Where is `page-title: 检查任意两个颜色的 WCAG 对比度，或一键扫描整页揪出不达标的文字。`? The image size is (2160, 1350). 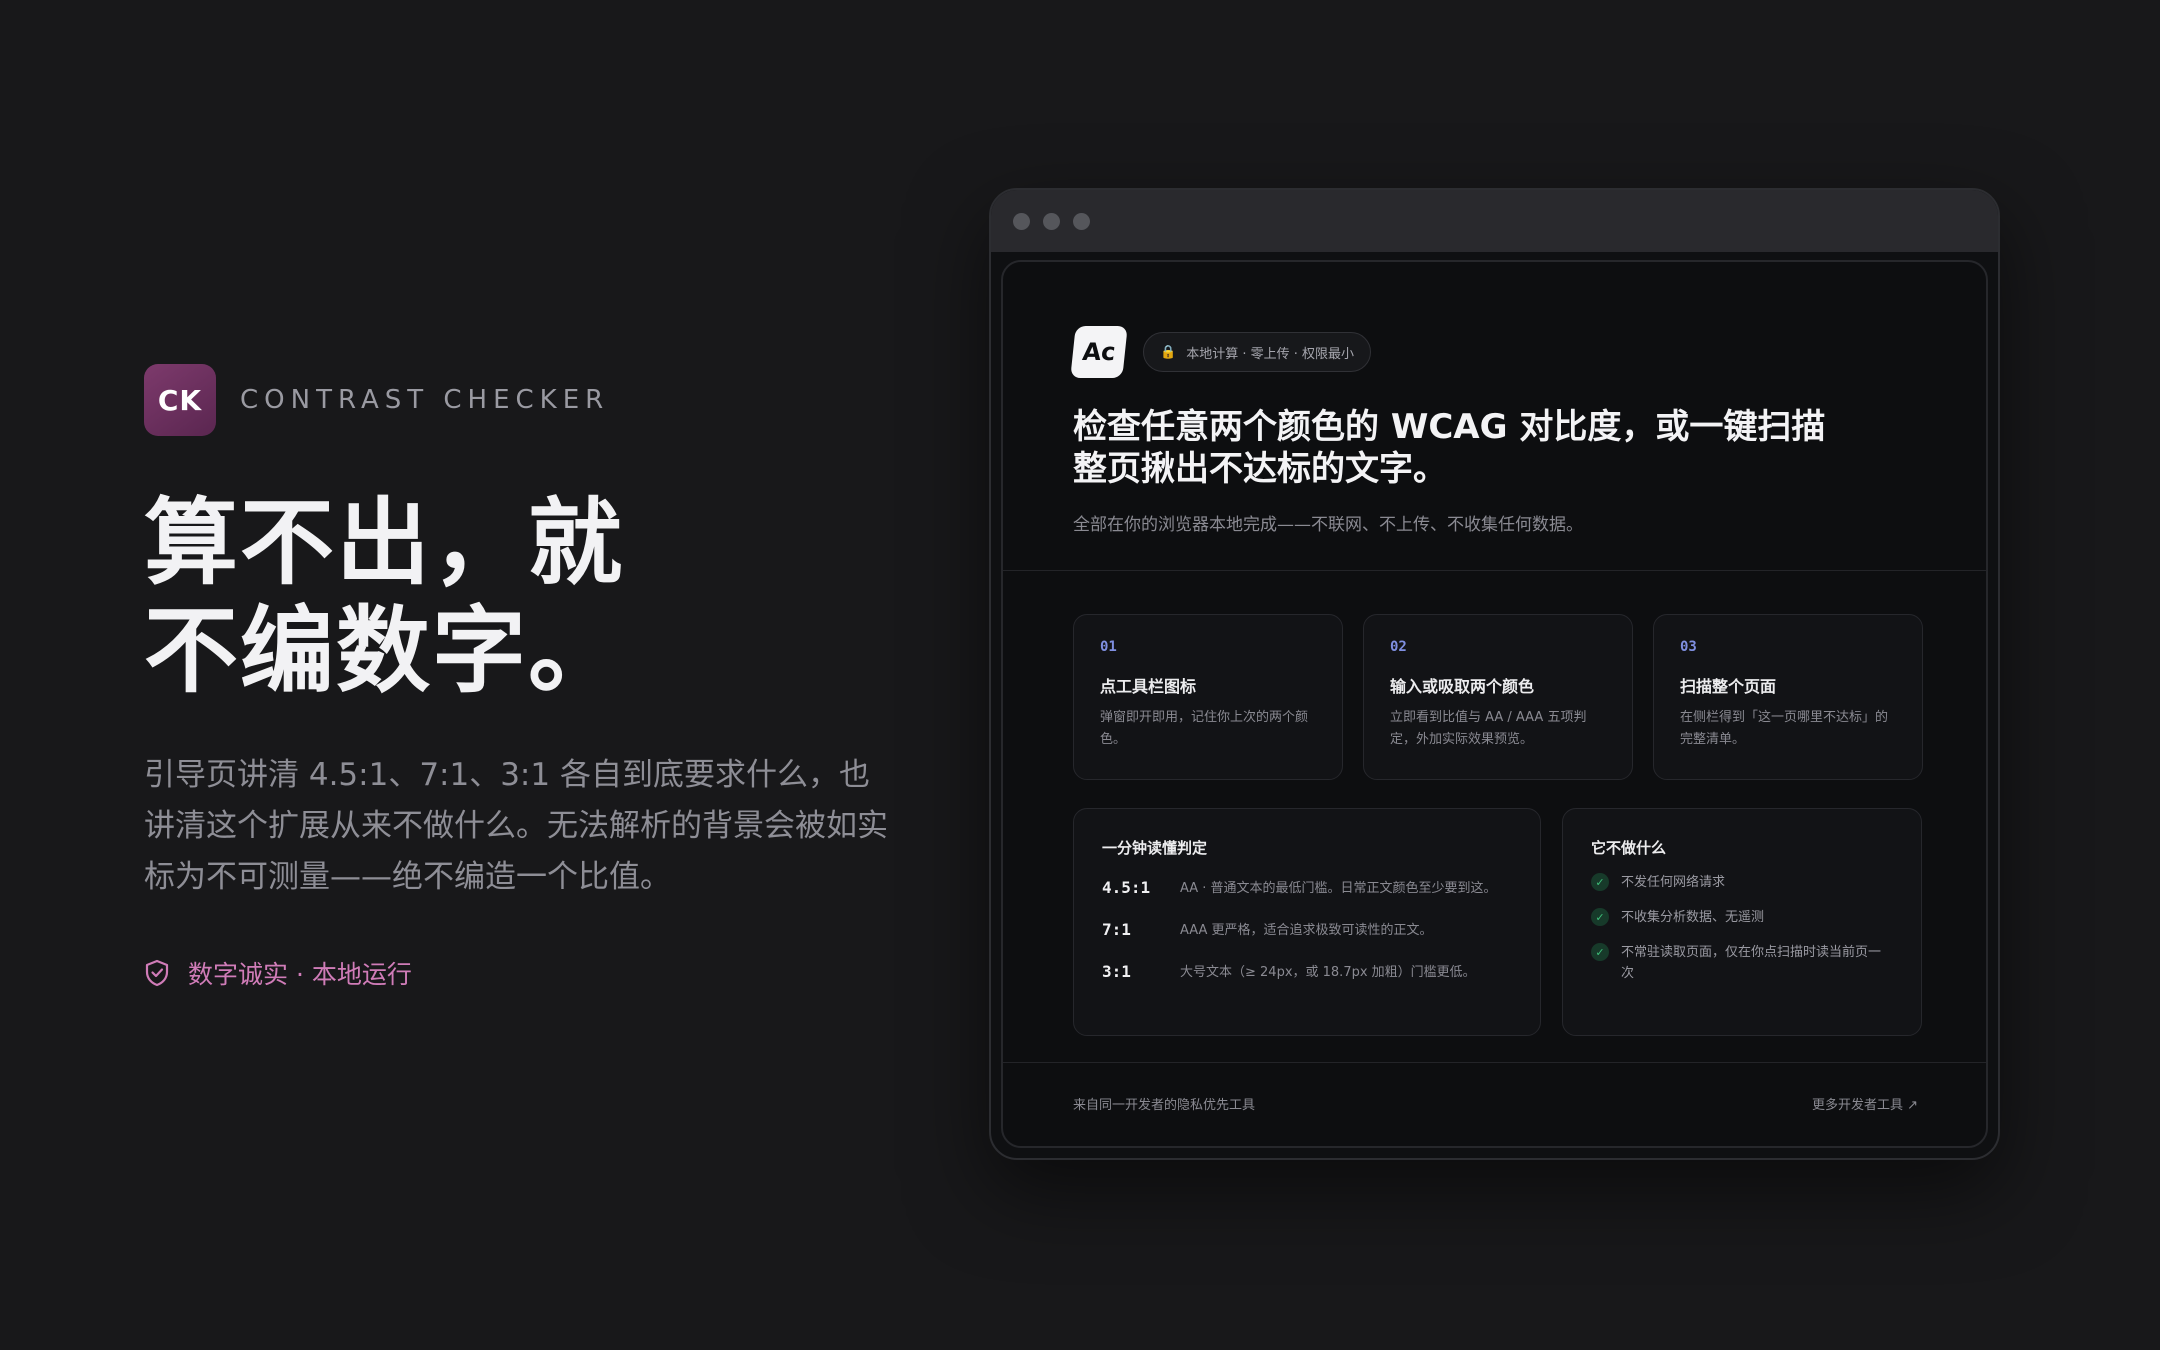
page-title: 检查任意两个颜色的 WCAG 对比度，或一键扫描整页揪出不达标的文字。 is located at coordinates (1449, 448).